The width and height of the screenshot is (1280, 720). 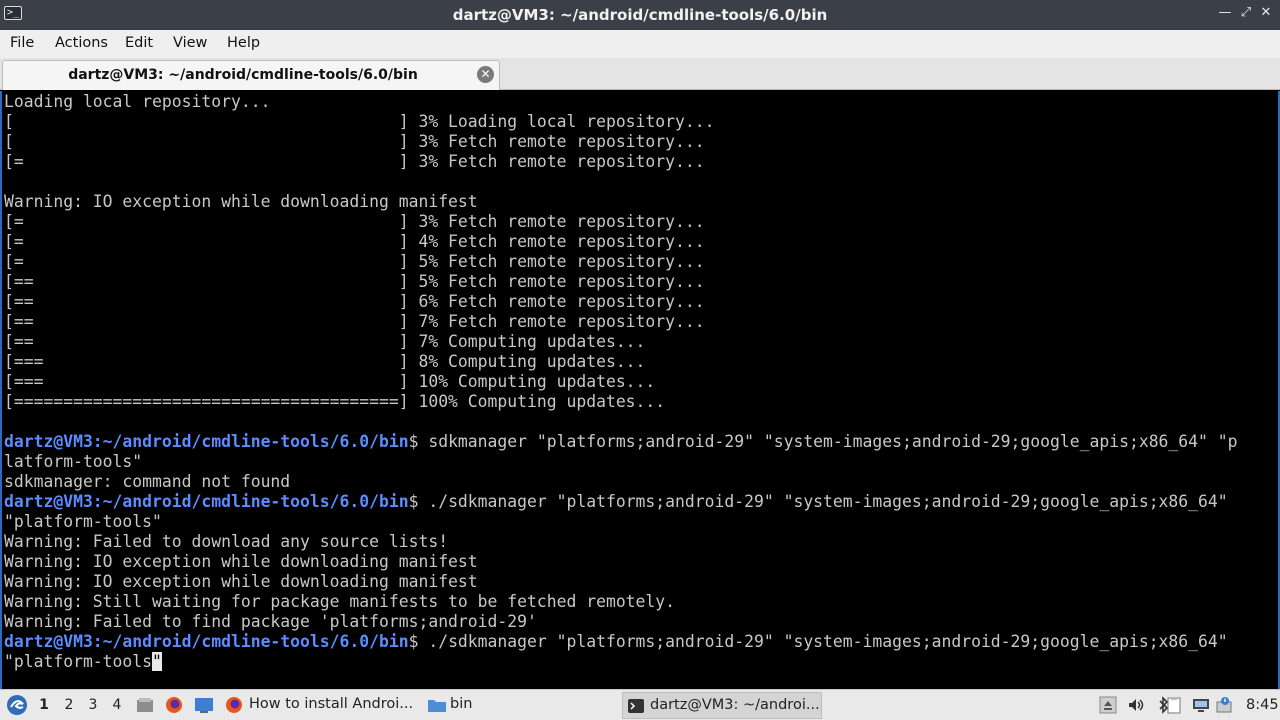 I want to click on minimize-button: —, so click(x=1225, y=12).